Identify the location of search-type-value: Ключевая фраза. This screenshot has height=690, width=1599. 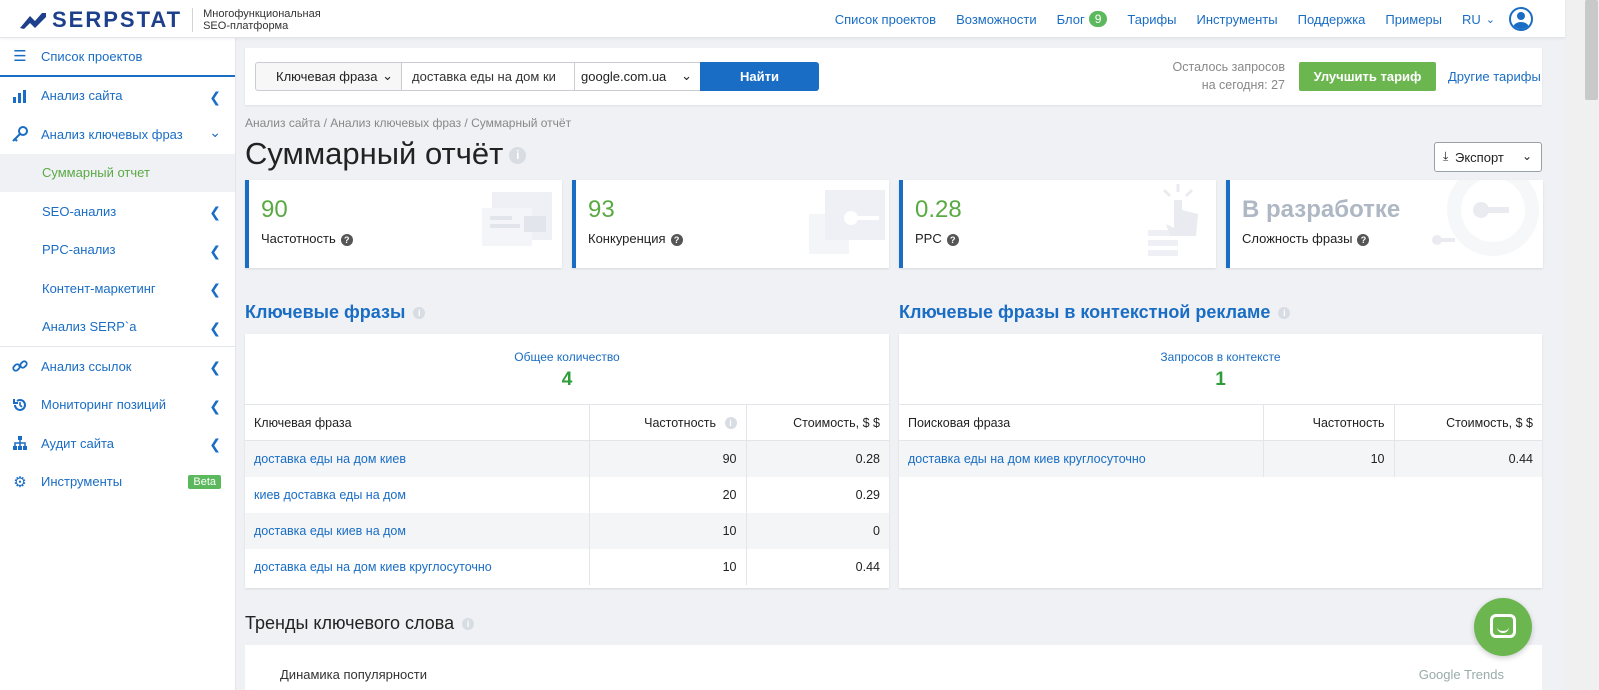
(327, 76).